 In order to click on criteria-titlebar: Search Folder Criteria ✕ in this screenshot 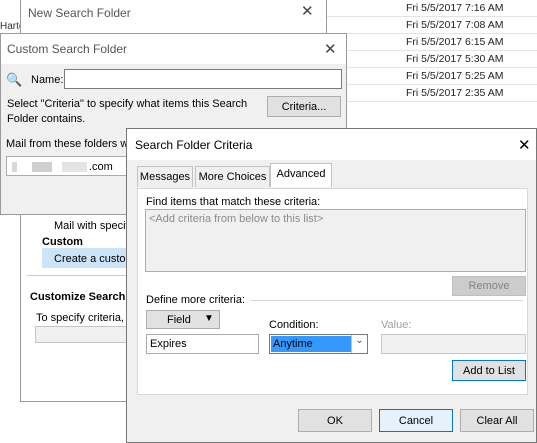, I will do `click(331, 144)`.